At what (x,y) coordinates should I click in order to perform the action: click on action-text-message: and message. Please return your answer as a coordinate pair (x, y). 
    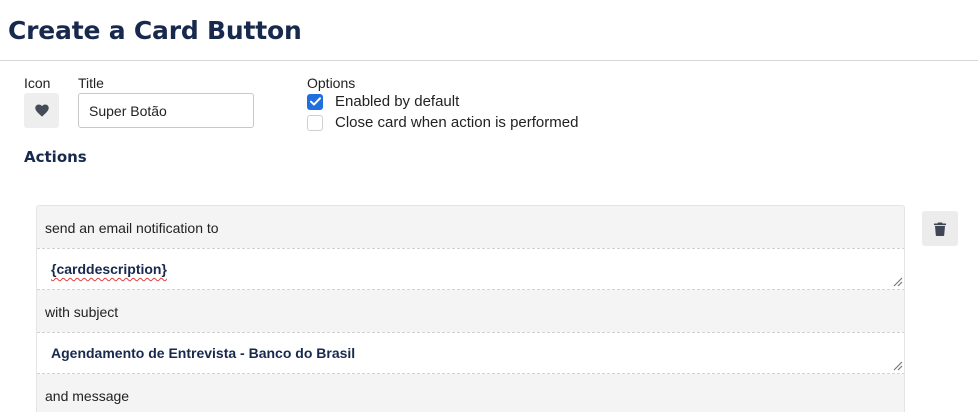
    Looking at the image, I should click on (87, 396).